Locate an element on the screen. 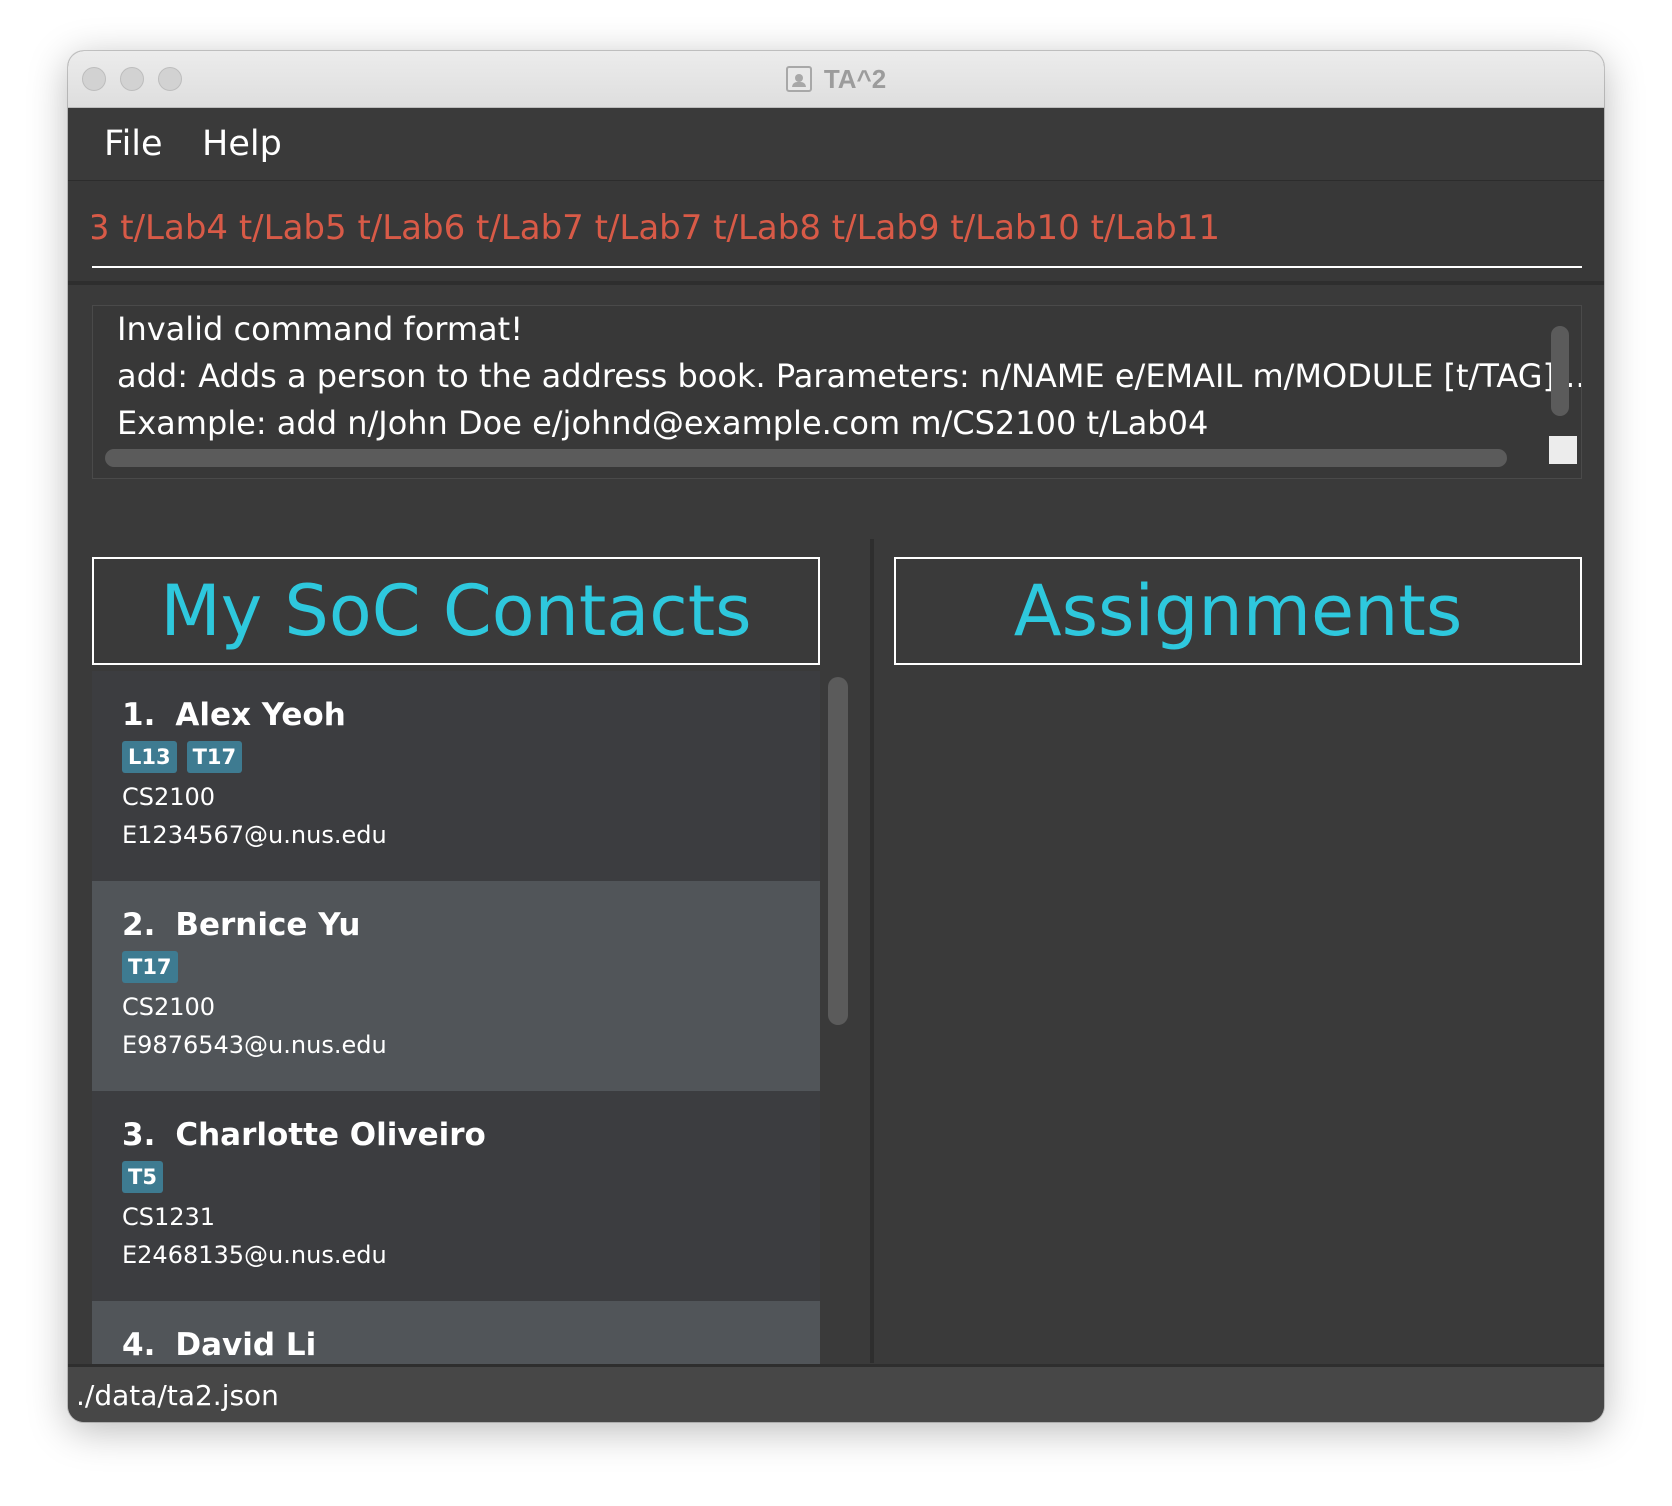 The height and width of the screenshot is (1506, 1672). result-horizontal-scrollbar is located at coordinates (806, 458).